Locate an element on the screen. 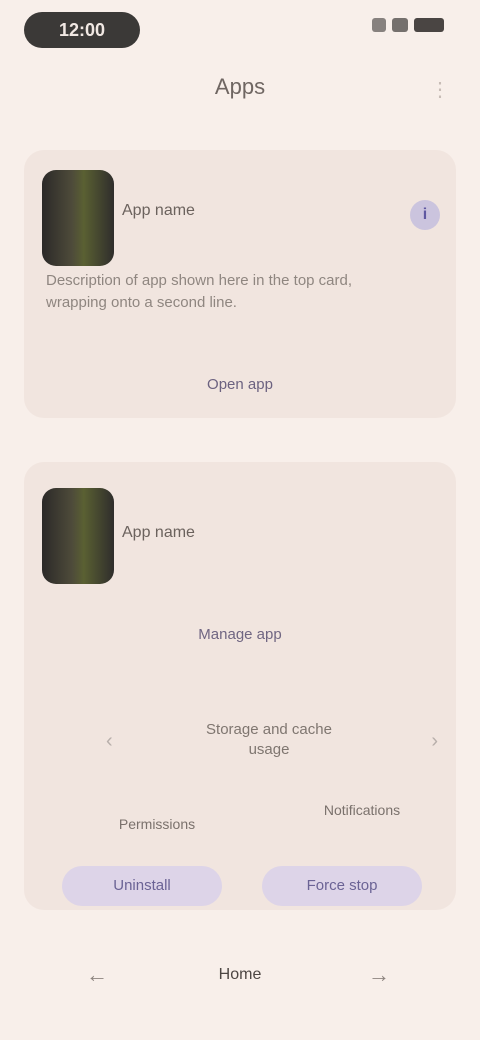 The image size is (480, 1040). bottom-nav: ← Home → is located at coordinates (240, 975).